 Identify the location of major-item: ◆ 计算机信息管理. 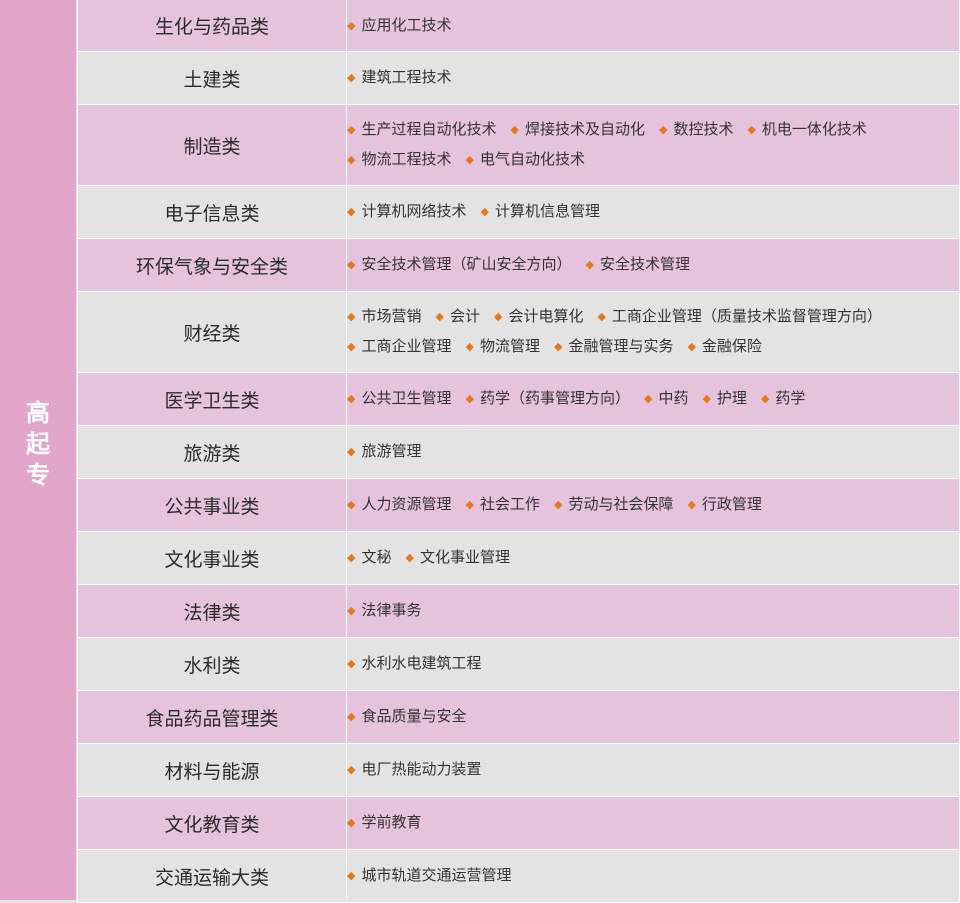
(539, 212).